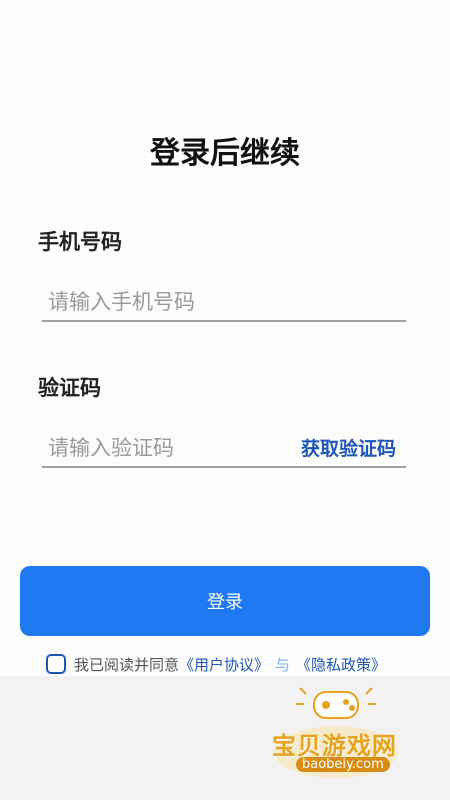  What do you see at coordinates (341, 664) in the screenshot?
I see `privacy-policy-link: 《隐私政策》` at bounding box center [341, 664].